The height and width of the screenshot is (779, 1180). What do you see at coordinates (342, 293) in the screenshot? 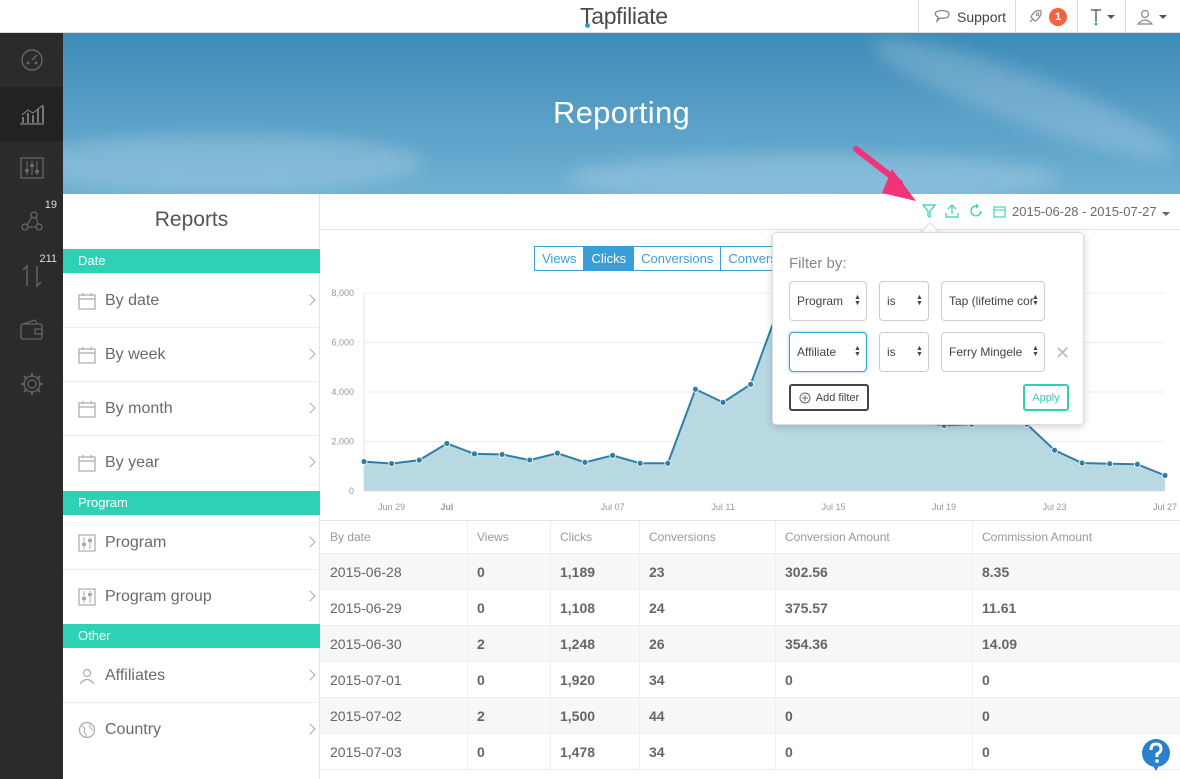
I see `y-tick-label: 8,000` at bounding box center [342, 293].